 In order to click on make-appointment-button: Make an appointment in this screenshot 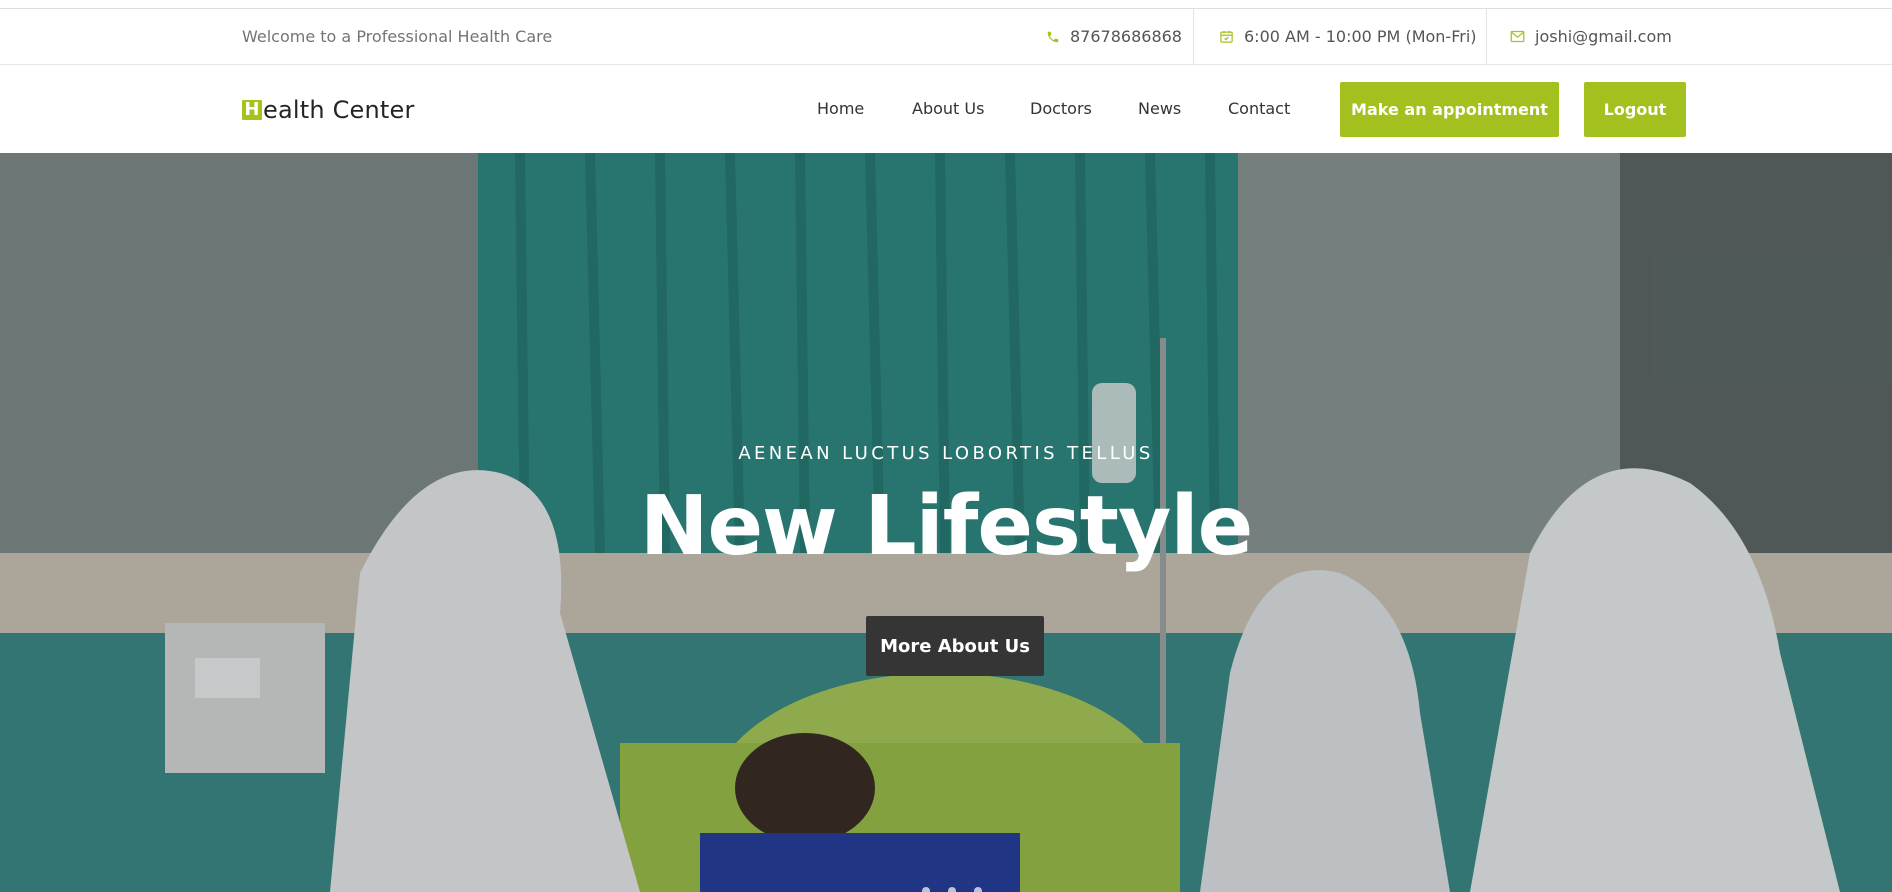, I will do `click(1449, 109)`.